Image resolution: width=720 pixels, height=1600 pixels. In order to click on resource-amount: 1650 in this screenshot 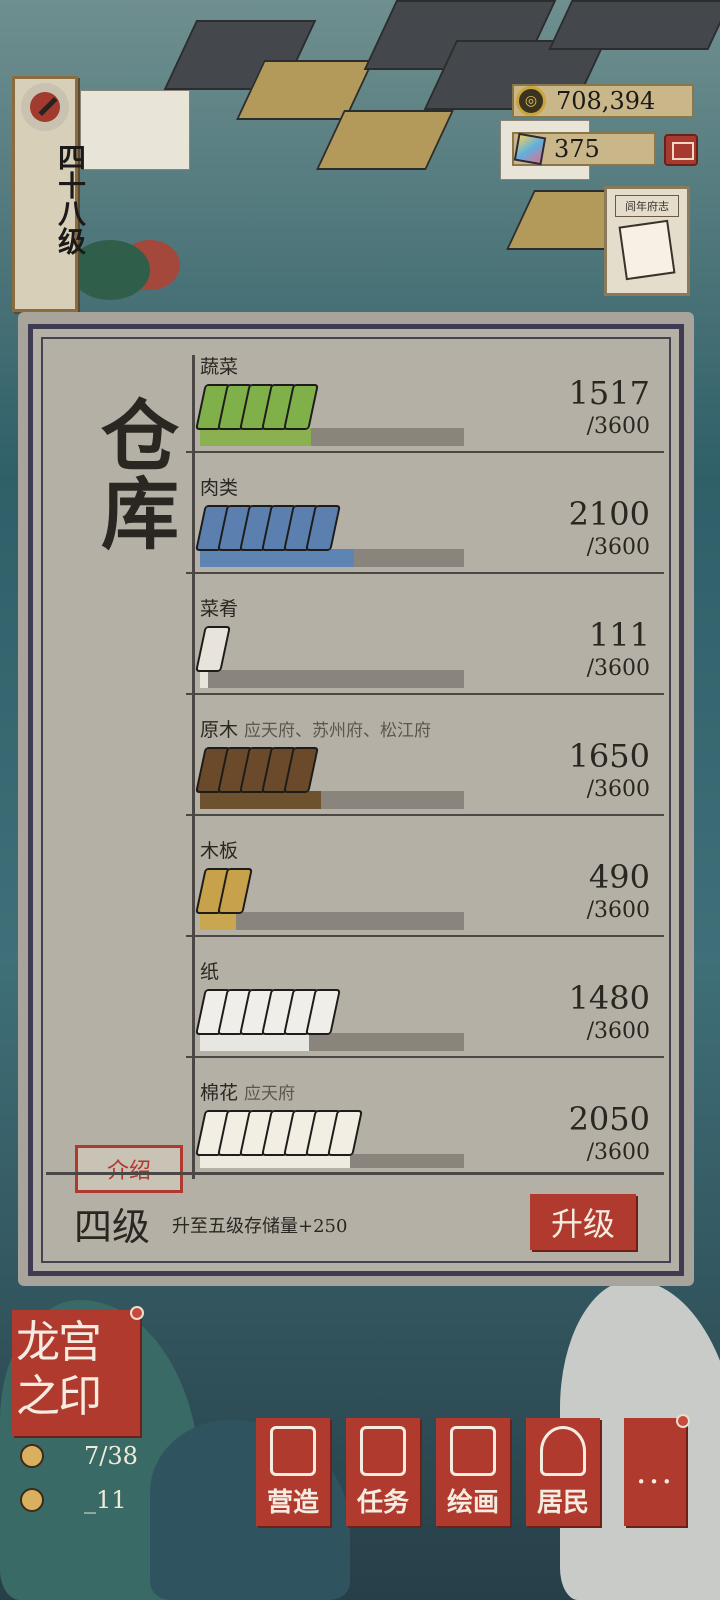, I will do `click(609, 756)`.